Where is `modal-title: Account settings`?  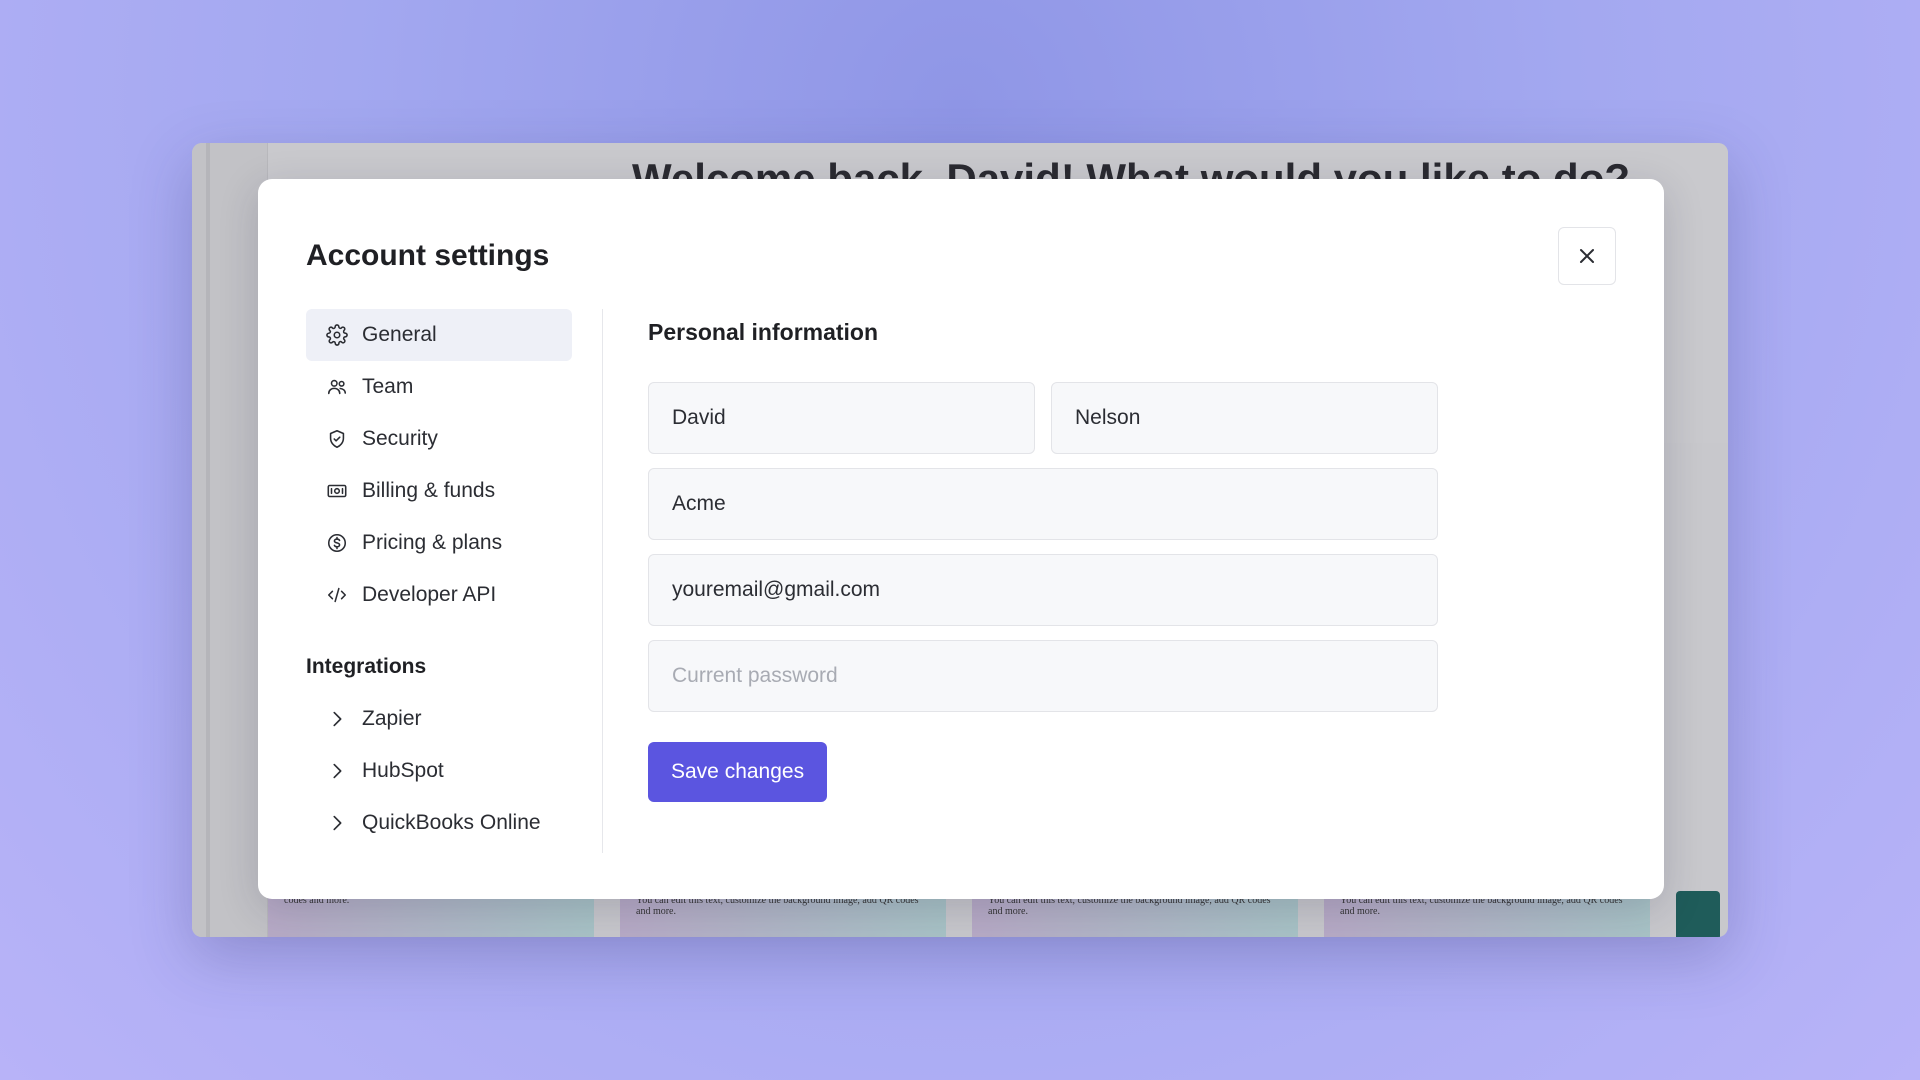
modal-title: Account settings is located at coordinates (428, 255).